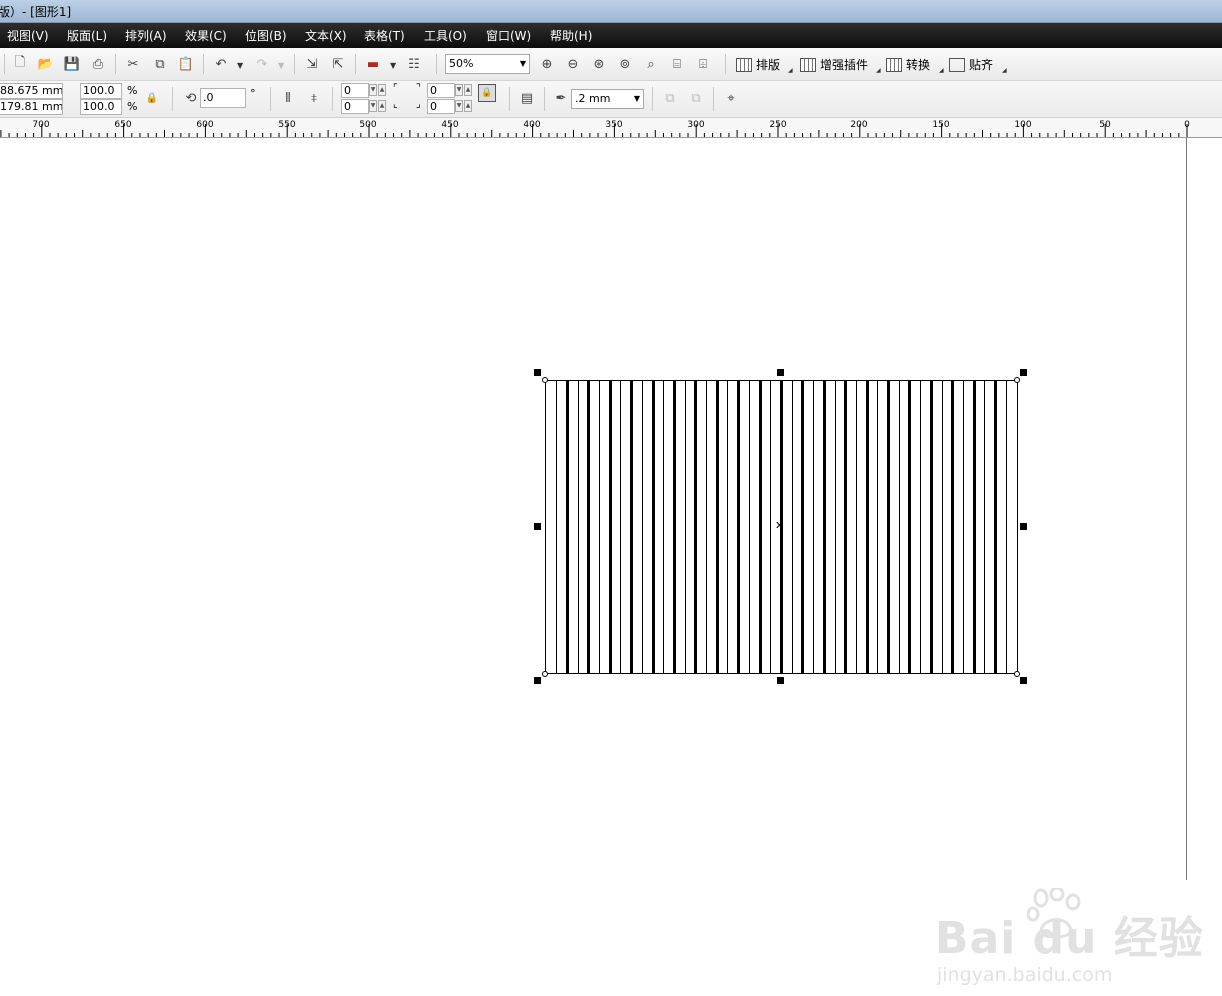 The image size is (1222, 996). Describe the element at coordinates (355, 90) in the screenshot. I see `corner-top-left-field: 0` at that location.